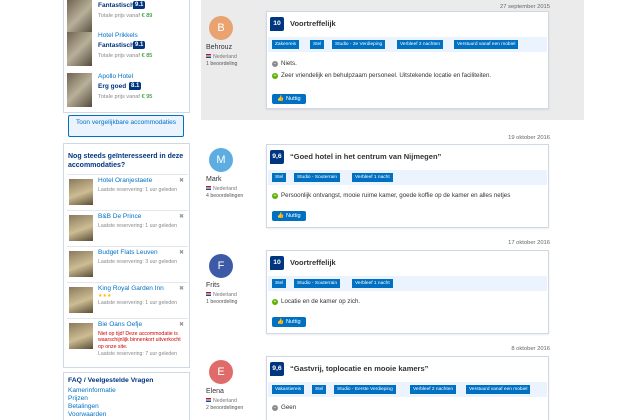  What do you see at coordinates (119, 216) in the screenshot?
I see `hotel-name-link: B&B De Prince` at bounding box center [119, 216].